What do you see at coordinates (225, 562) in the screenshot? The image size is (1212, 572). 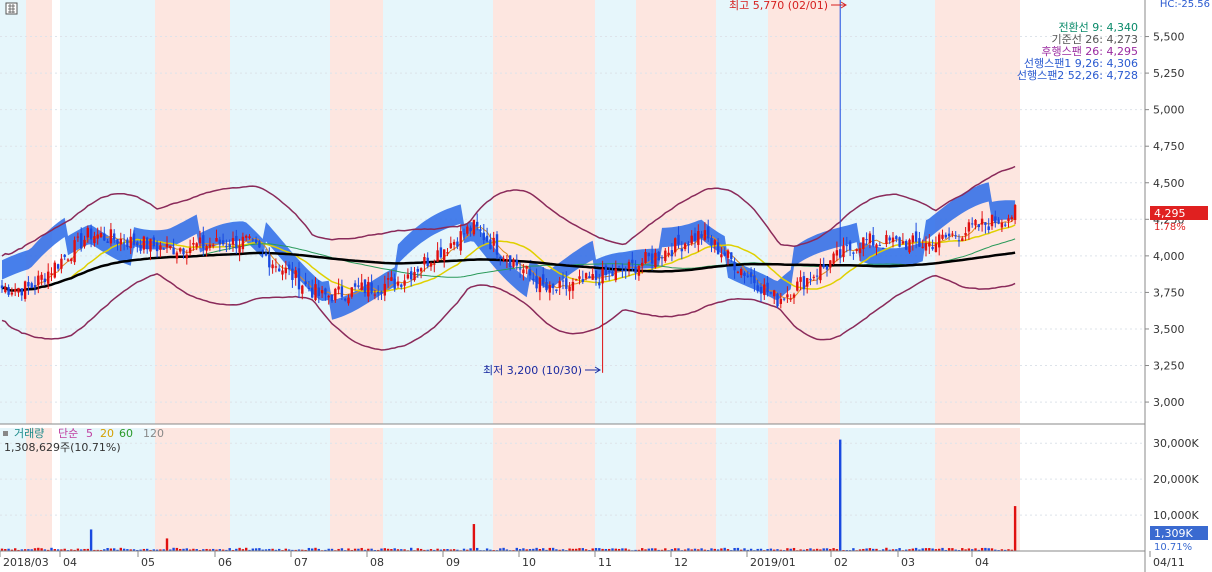 I see `x-tick-3: 06` at bounding box center [225, 562].